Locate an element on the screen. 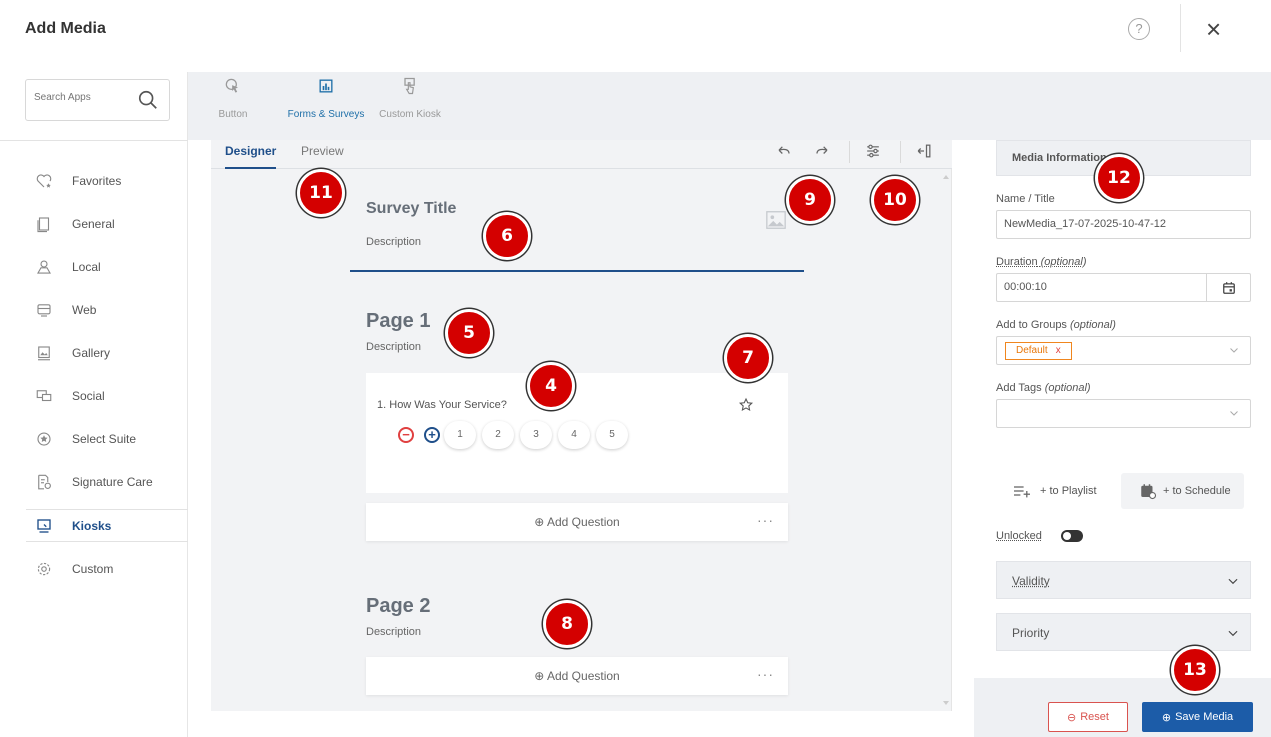 The width and height of the screenshot is (1271, 737). reset-button: ⊖ Reset is located at coordinates (1088, 717).